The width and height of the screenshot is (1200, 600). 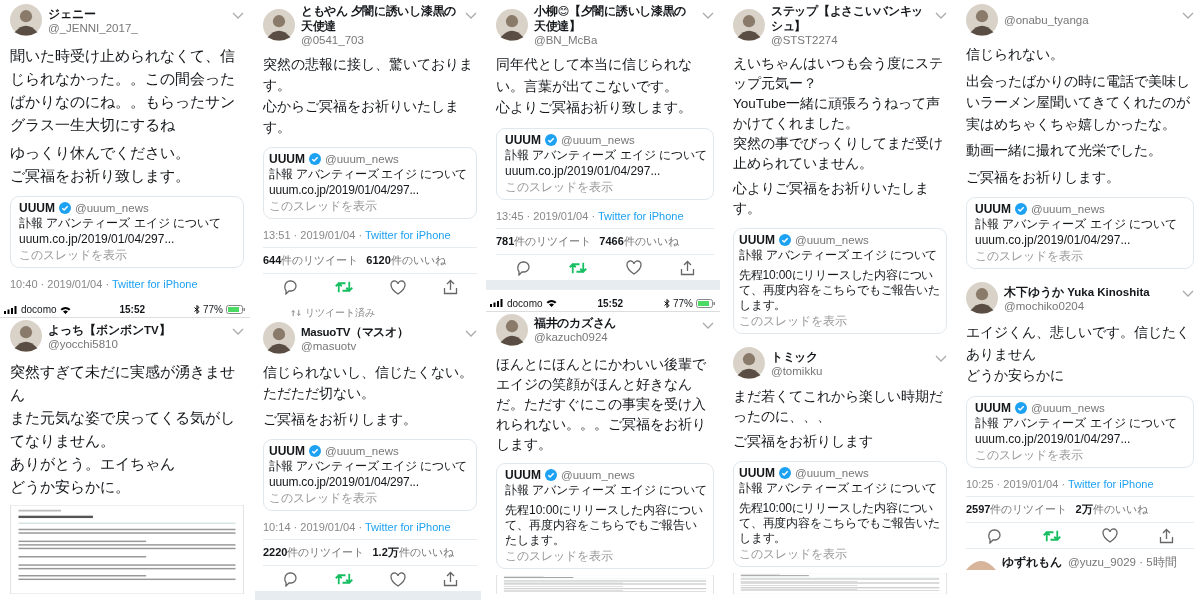 I want to click on engagement-count: 7466件のいいね, so click(x=639, y=241).